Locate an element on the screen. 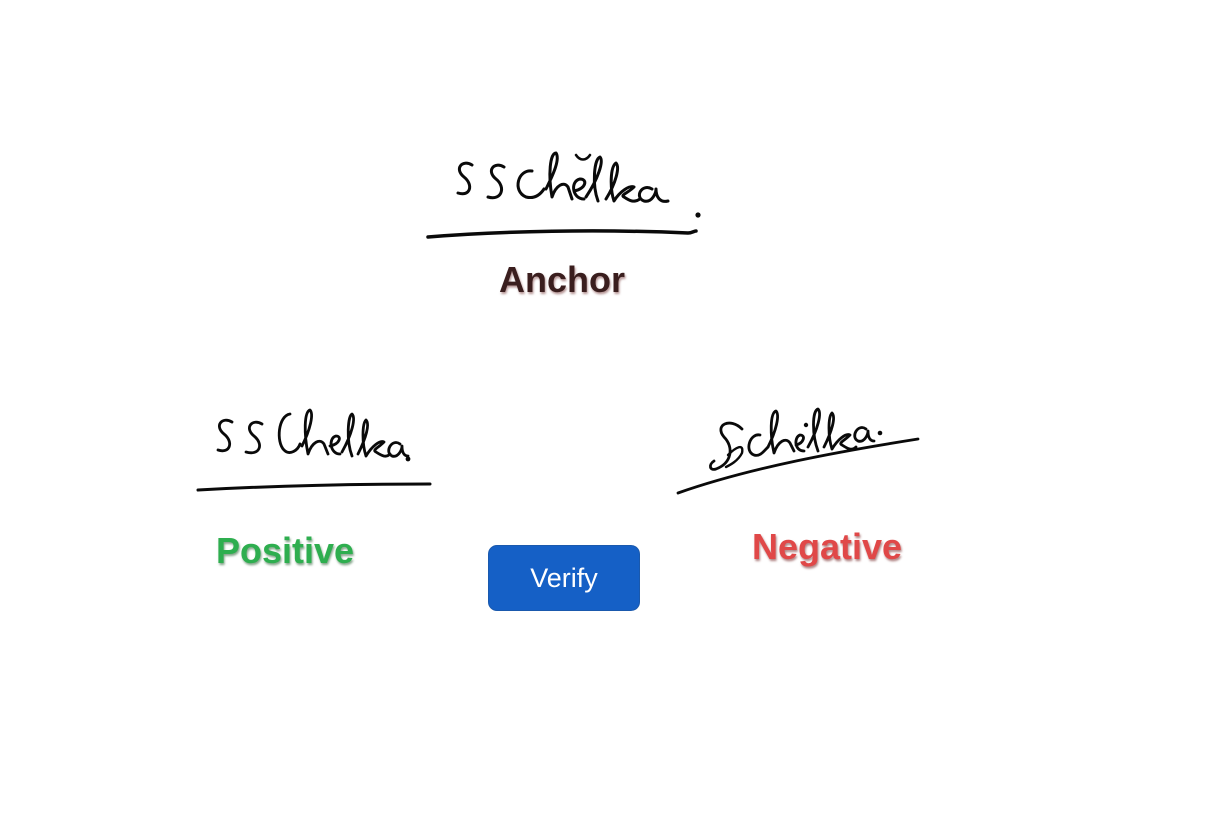 The height and width of the screenshot is (820, 1230). positive-signature is located at coordinates (315, 450).